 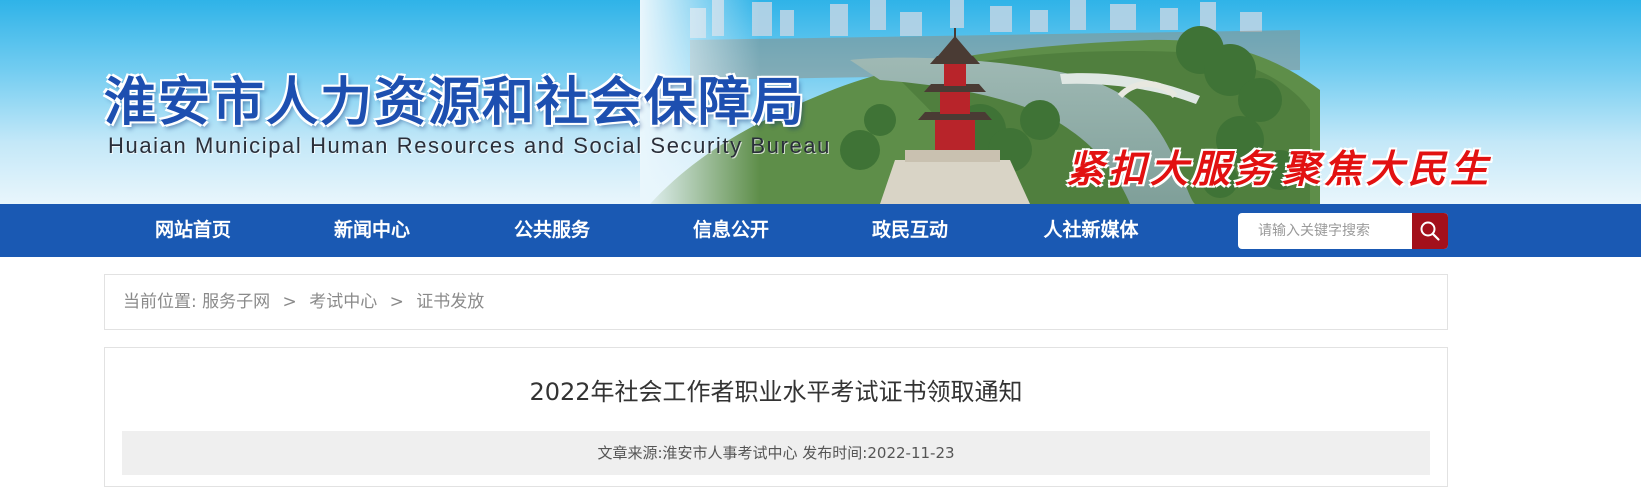 I want to click on breadcrumb: 当前位置: 服务子网 > 考试中心 > 证书发放, so click(x=776, y=302).